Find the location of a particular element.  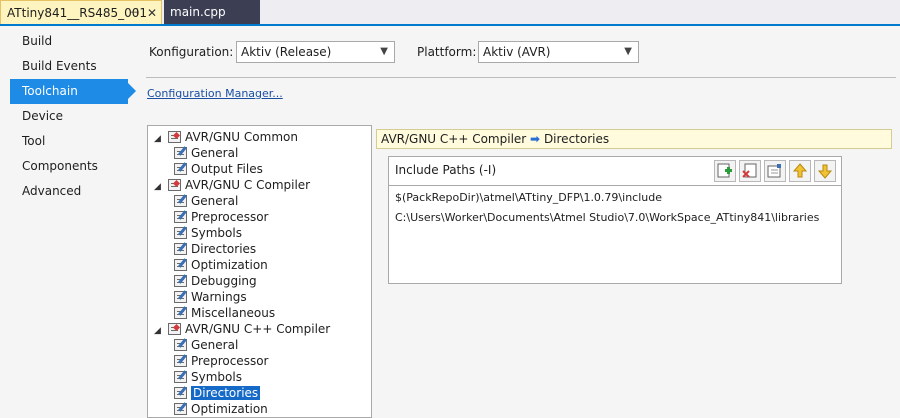

nav-item-toolchain: Toolchain is located at coordinates (73, 91).